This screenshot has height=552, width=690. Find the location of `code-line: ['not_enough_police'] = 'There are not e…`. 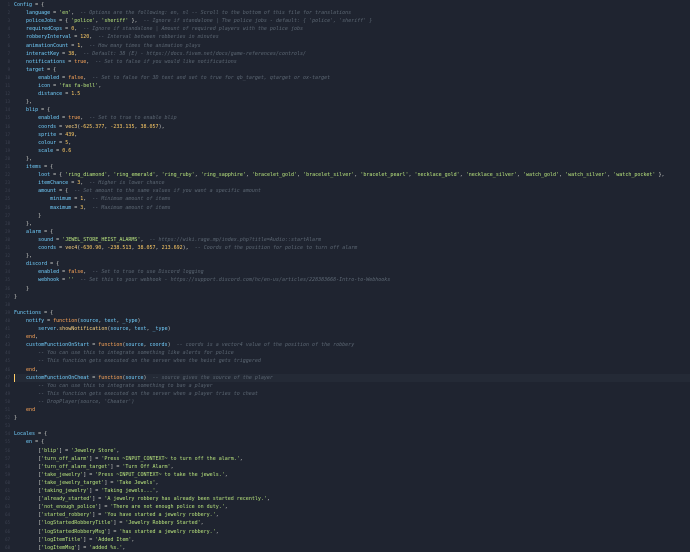

code-line: ['not_enough_police'] = 'There are not e… is located at coordinates (121, 507).